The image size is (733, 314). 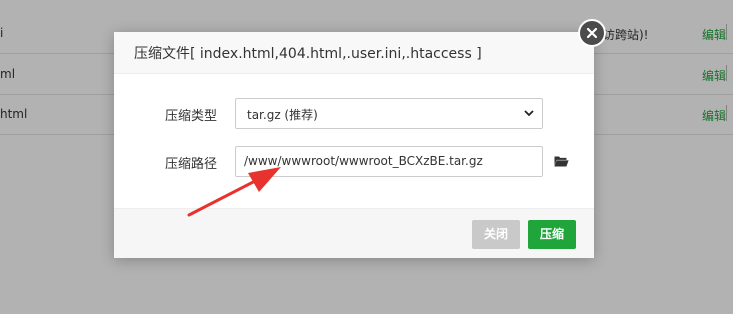 I want to click on annotation-arrow-icon, so click(x=234, y=192).